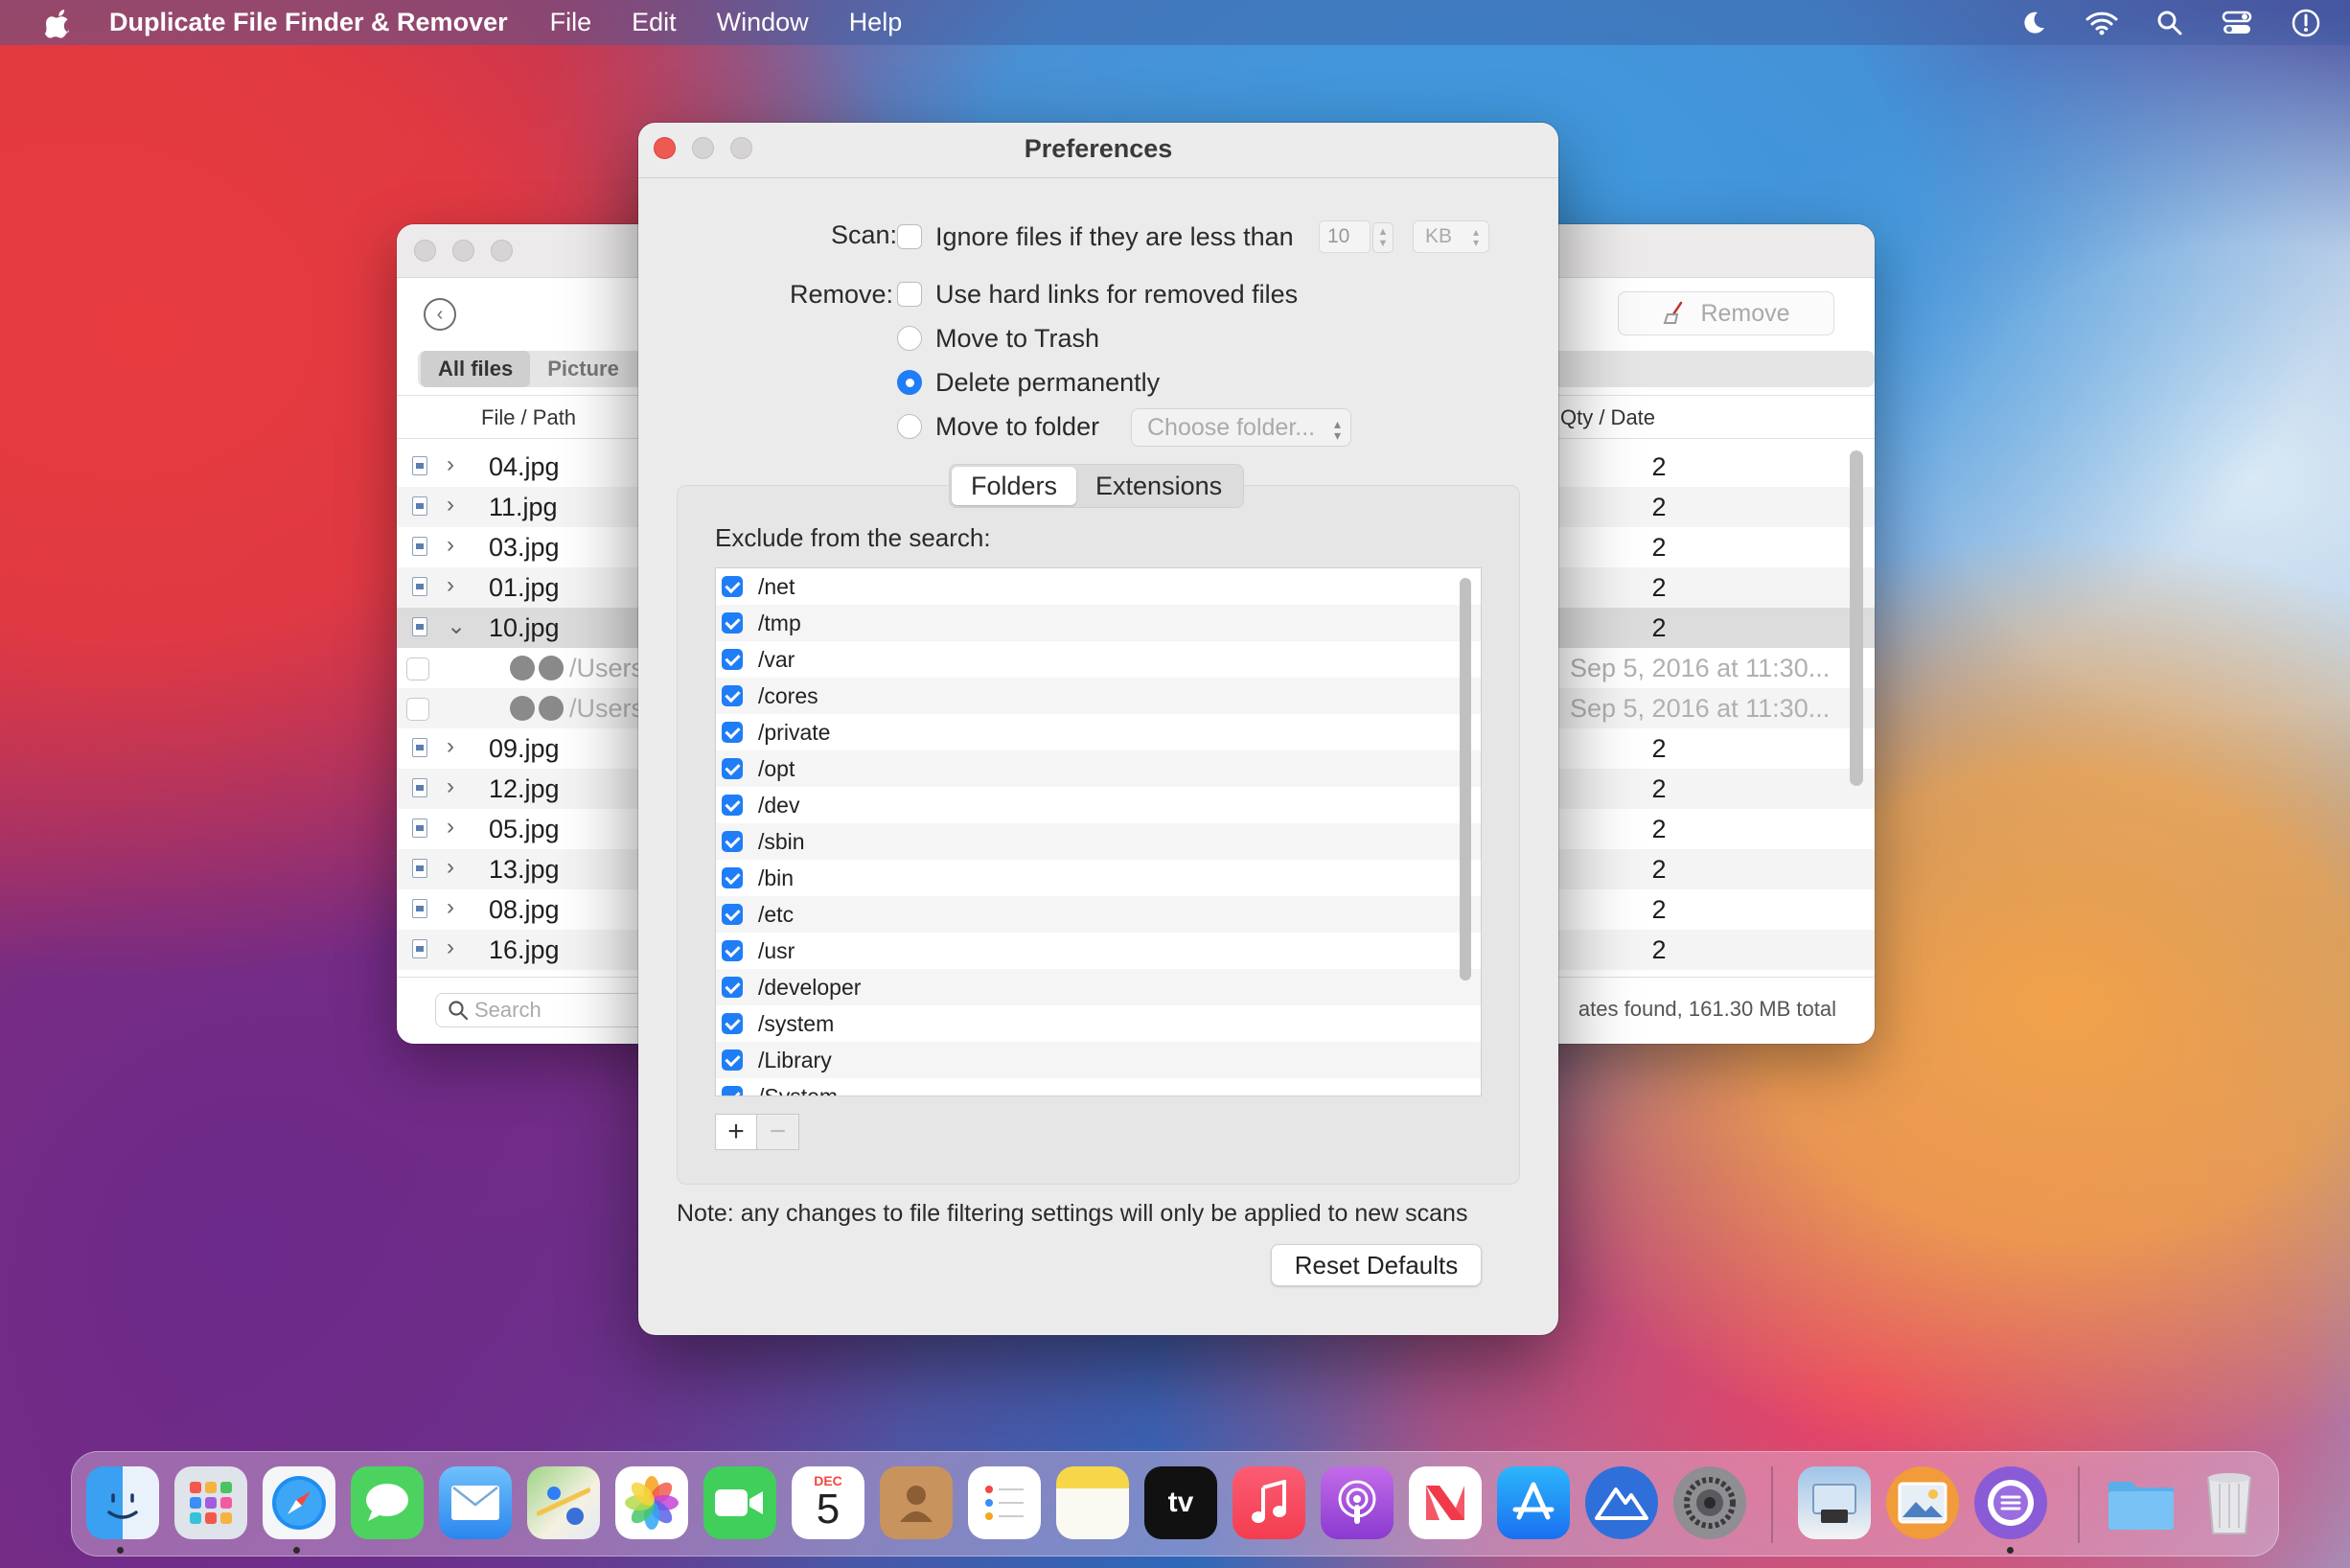 The height and width of the screenshot is (1568, 2350). What do you see at coordinates (1383, 243) in the screenshot?
I see `stepper-down-icon: ▼` at bounding box center [1383, 243].